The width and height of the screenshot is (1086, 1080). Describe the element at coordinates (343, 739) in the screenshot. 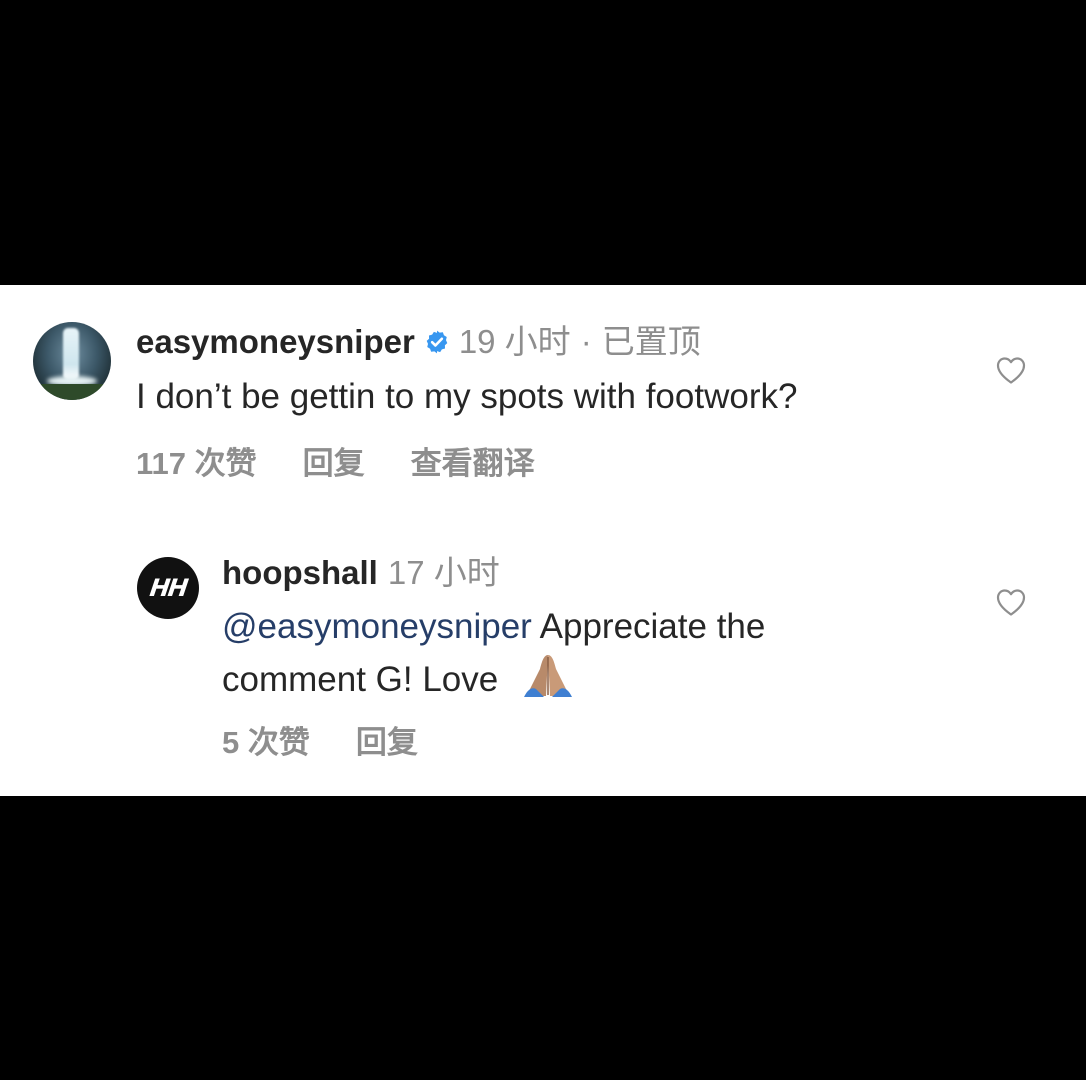

I see `comment-actions: 5 次赞 回复` at that location.